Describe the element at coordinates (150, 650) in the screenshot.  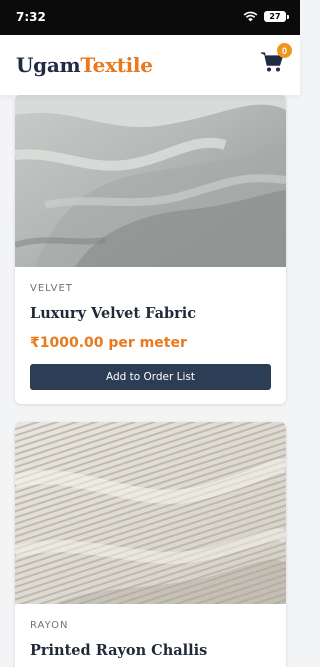
I see `product-title: Printed Rayon Challis` at that location.